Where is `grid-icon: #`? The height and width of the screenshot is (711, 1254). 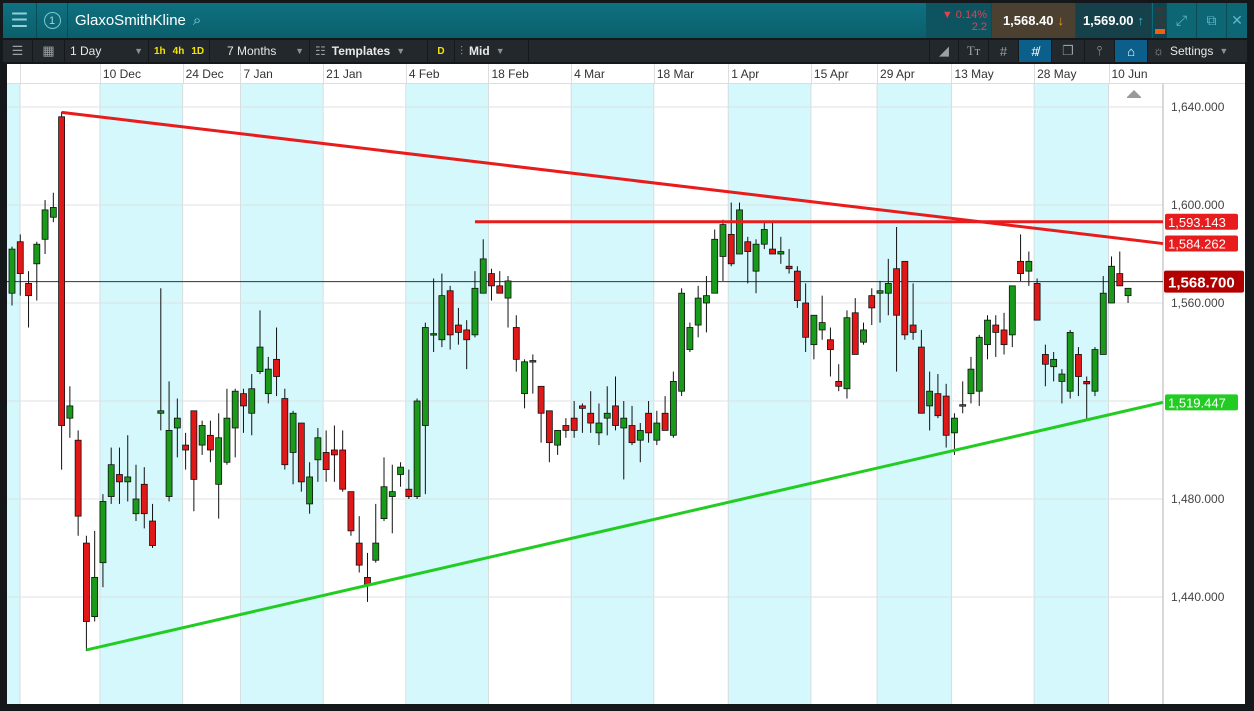
grid-icon: # is located at coordinates (1004, 51).